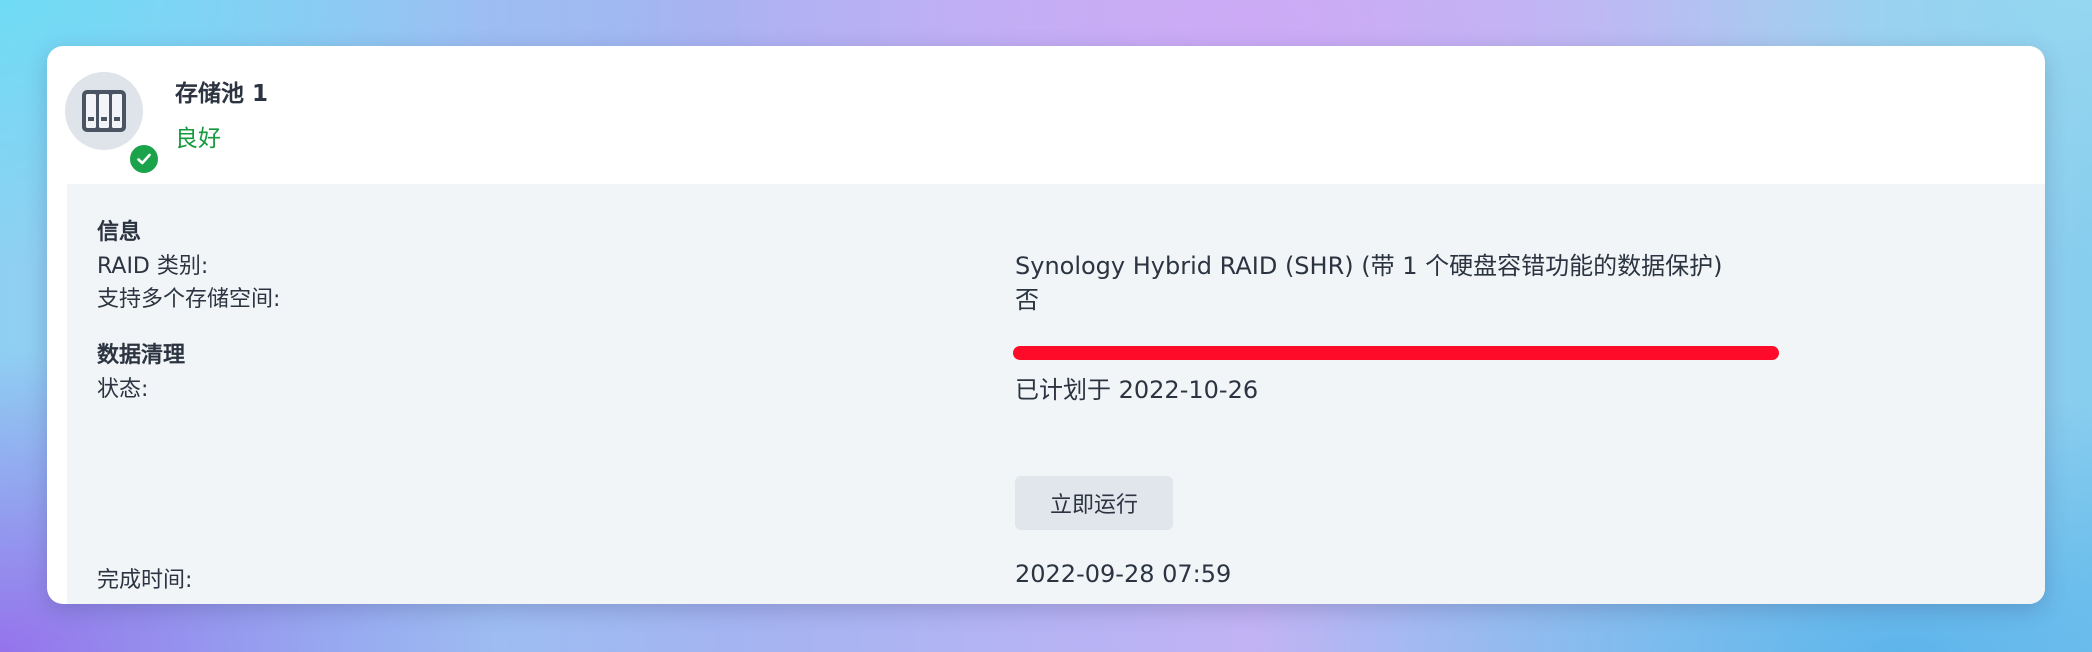 The width and height of the screenshot is (2092, 652). I want to click on storage-pool-title: 存储池 1, so click(222, 94).